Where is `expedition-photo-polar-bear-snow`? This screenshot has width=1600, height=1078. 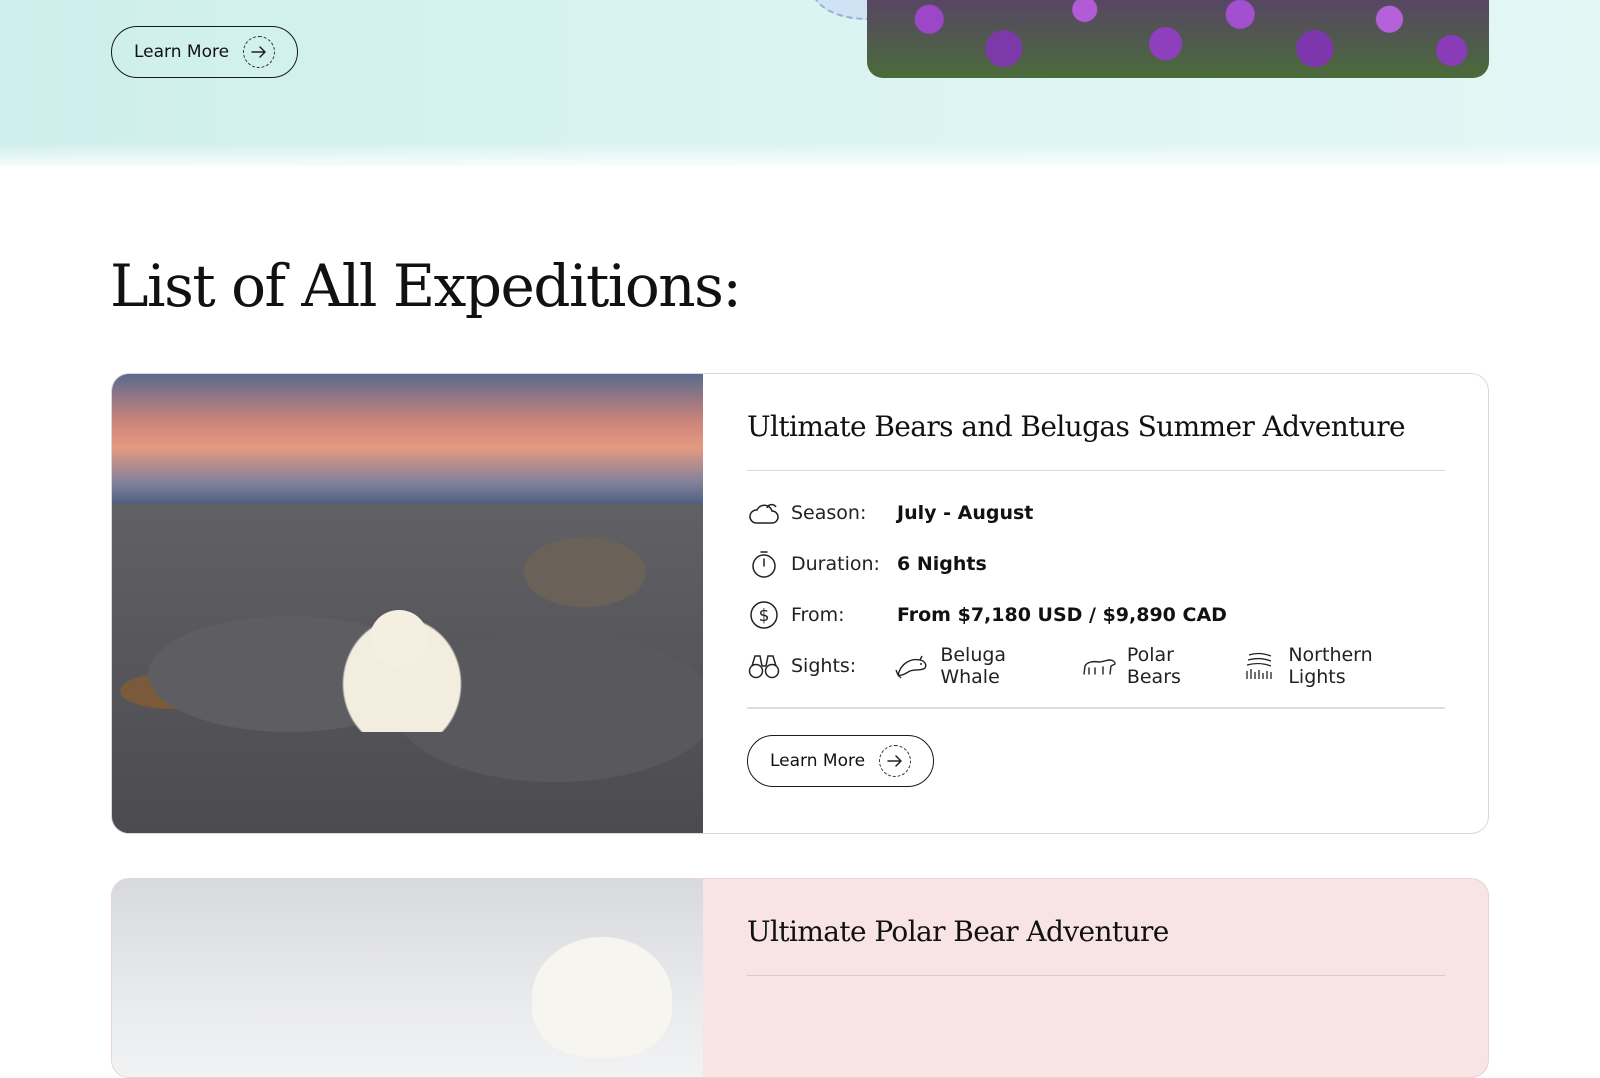
expedition-photo-polar-bear-snow is located at coordinates (407, 978).